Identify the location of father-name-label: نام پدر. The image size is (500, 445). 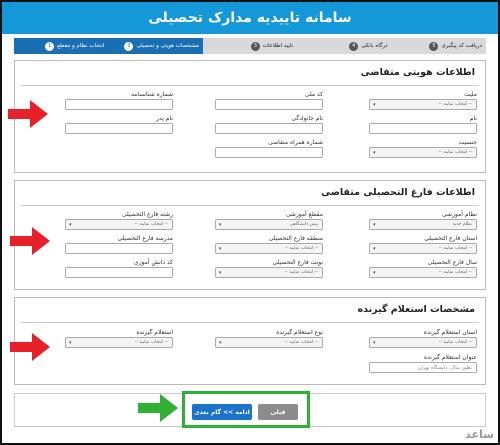
(164, 118).